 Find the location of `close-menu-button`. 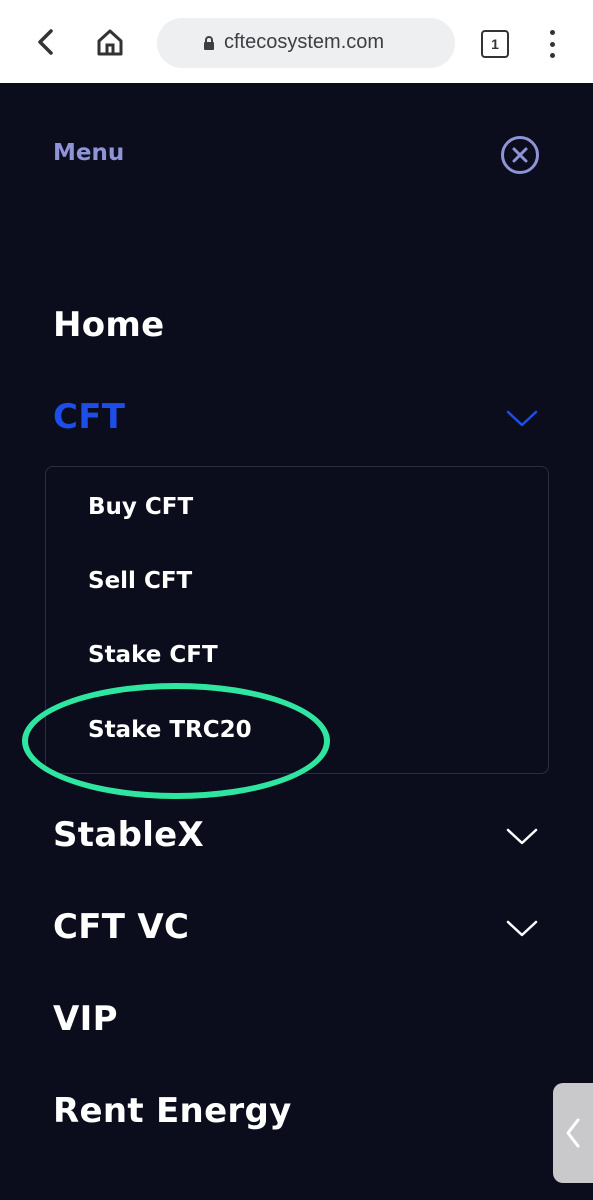

close-menu-button is located at coordinates (520, 155).